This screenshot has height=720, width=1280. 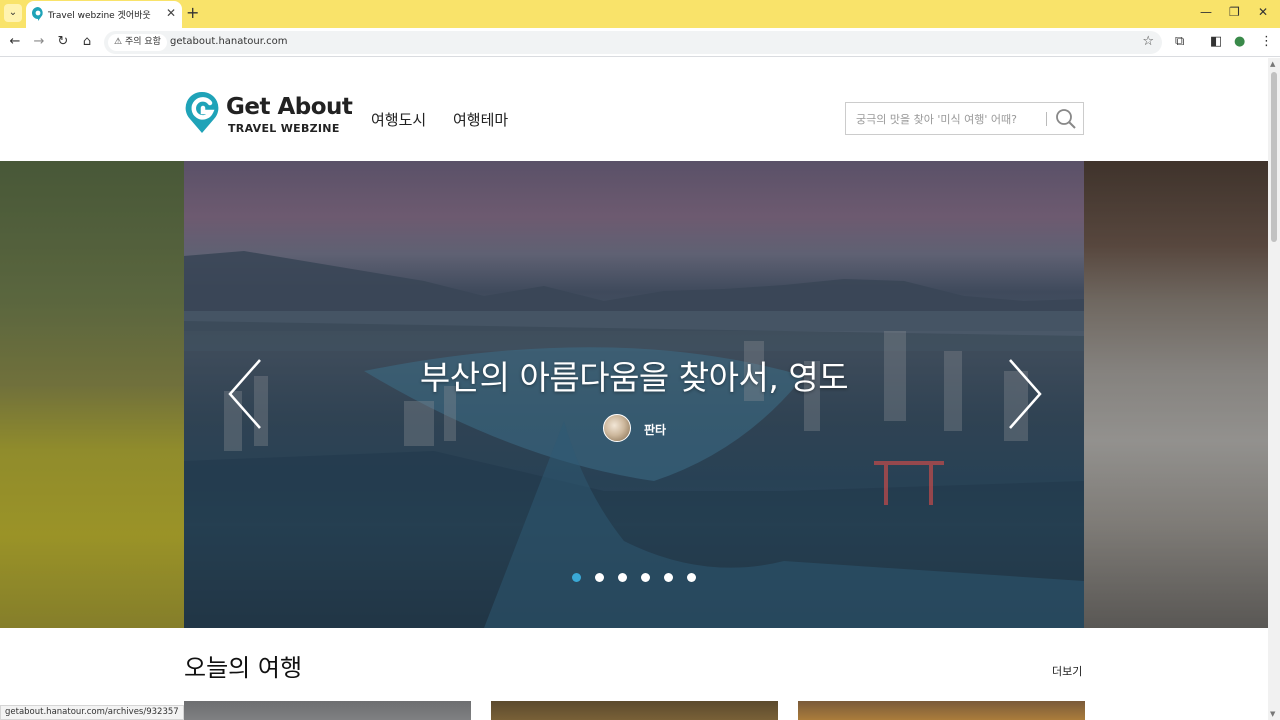 What do you see at coordinates (1176, 394) in the screenshot?
I see `next-slide-preview` at bounding box center [1176, 394].